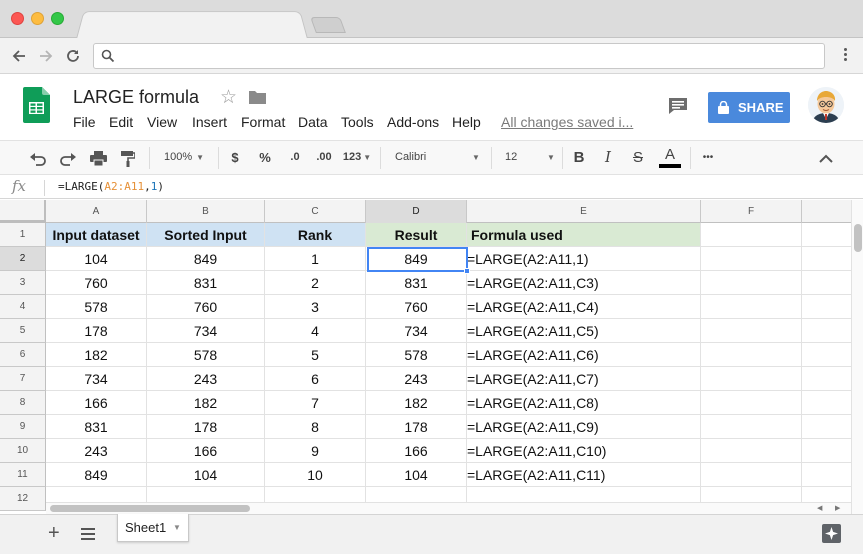 The image size is (863, 554). Describe the element at coordinates (162, 122) in the screenshot. I see `menu-view: View` at that location.